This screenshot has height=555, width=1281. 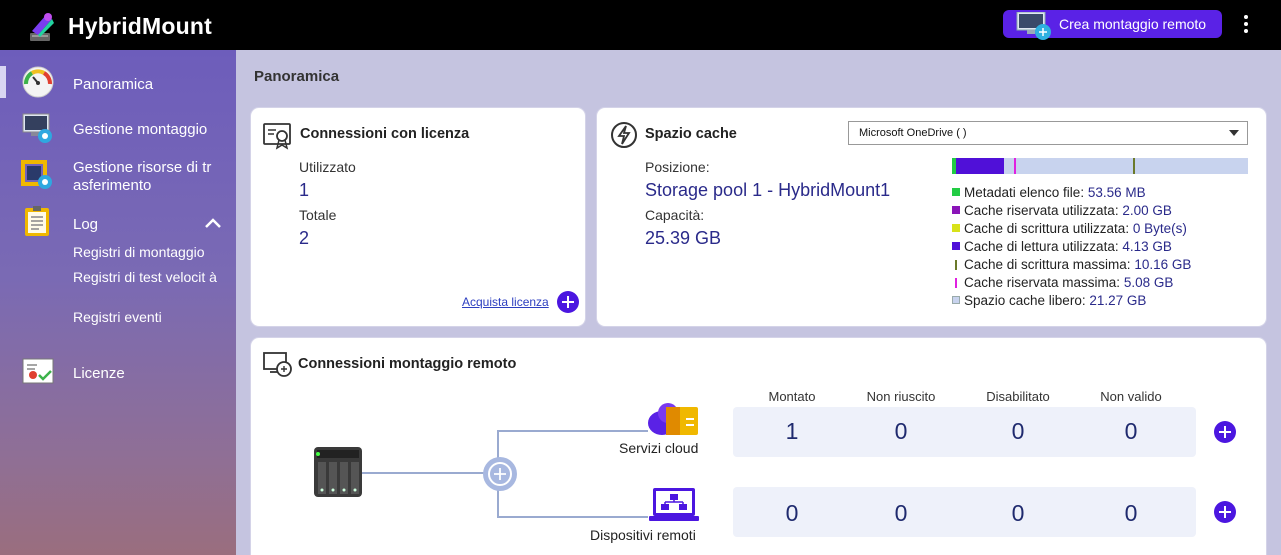 What do you see at coordinates (1100, 166) in the screenshot?
I see `cache-usage-bar` at bounding box center [1100, 166].